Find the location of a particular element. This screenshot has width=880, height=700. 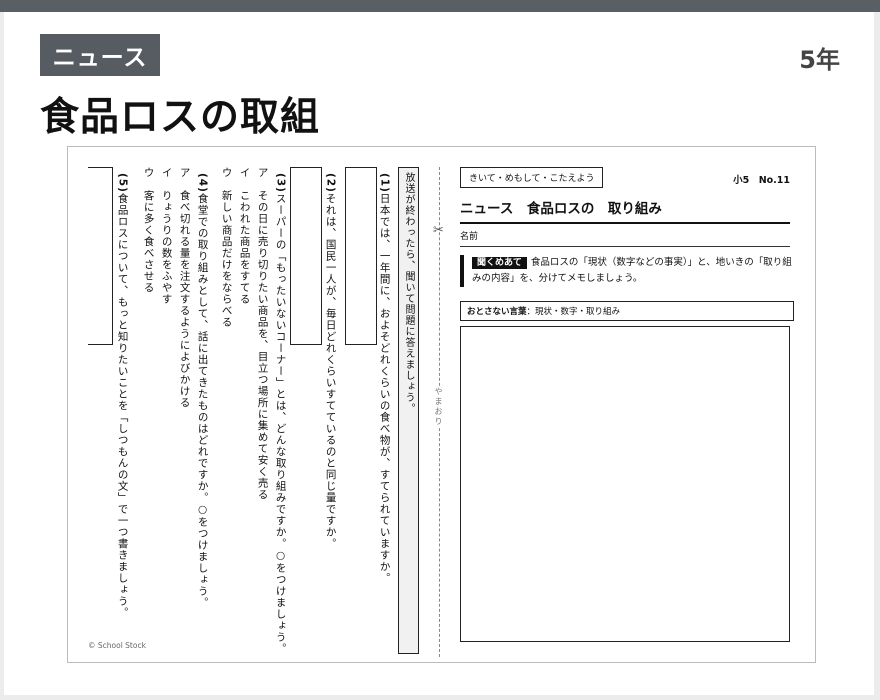

key-words-text: ：現状・数字・取り組み is located at coordinates (573, 312).